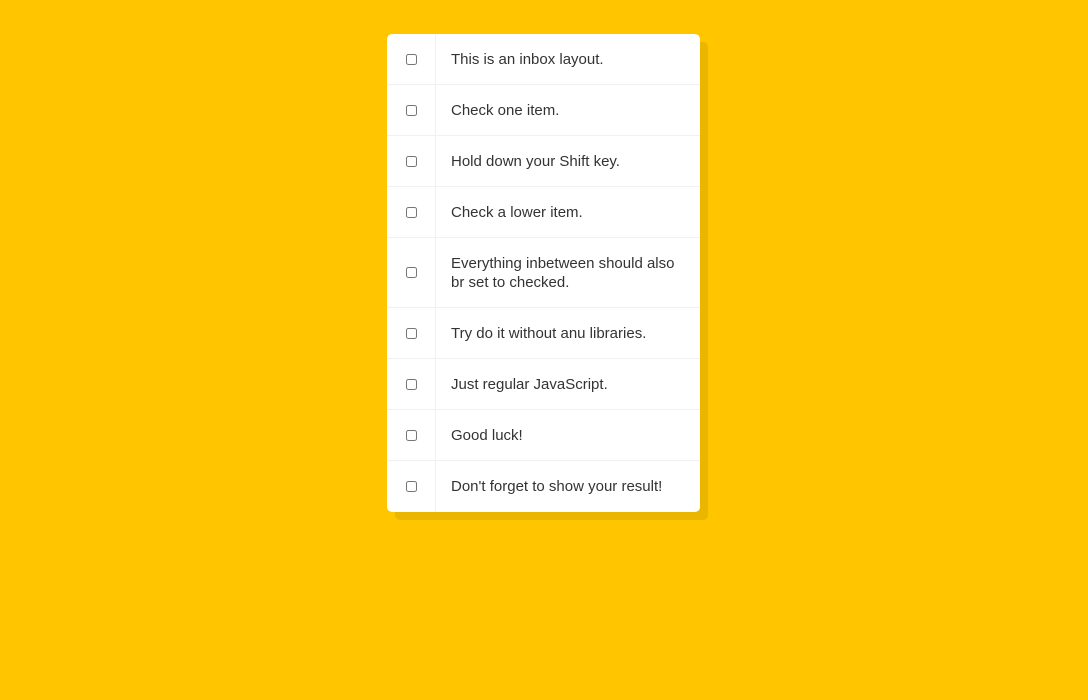 This screenshot has height=700, width=1088. What do you see at coordinates (505, 110) in the screenshot?
I see `item-label: Check one item.` at bounding box center [505, 110].